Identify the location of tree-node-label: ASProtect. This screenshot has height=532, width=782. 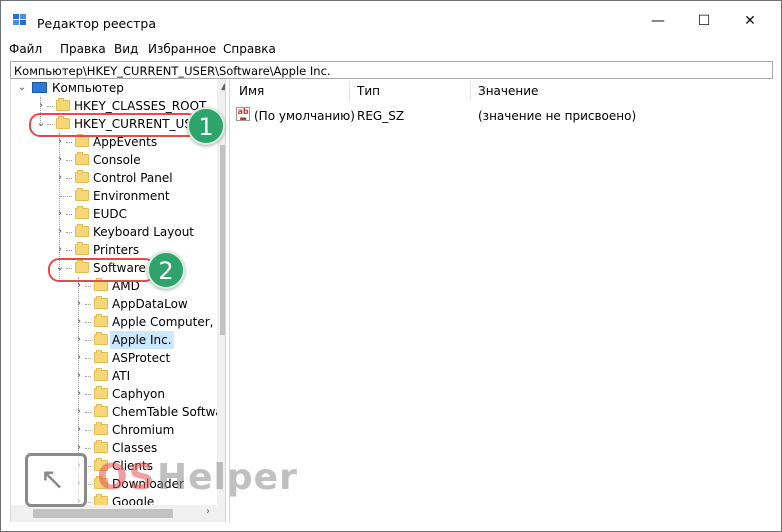
(141, 358).